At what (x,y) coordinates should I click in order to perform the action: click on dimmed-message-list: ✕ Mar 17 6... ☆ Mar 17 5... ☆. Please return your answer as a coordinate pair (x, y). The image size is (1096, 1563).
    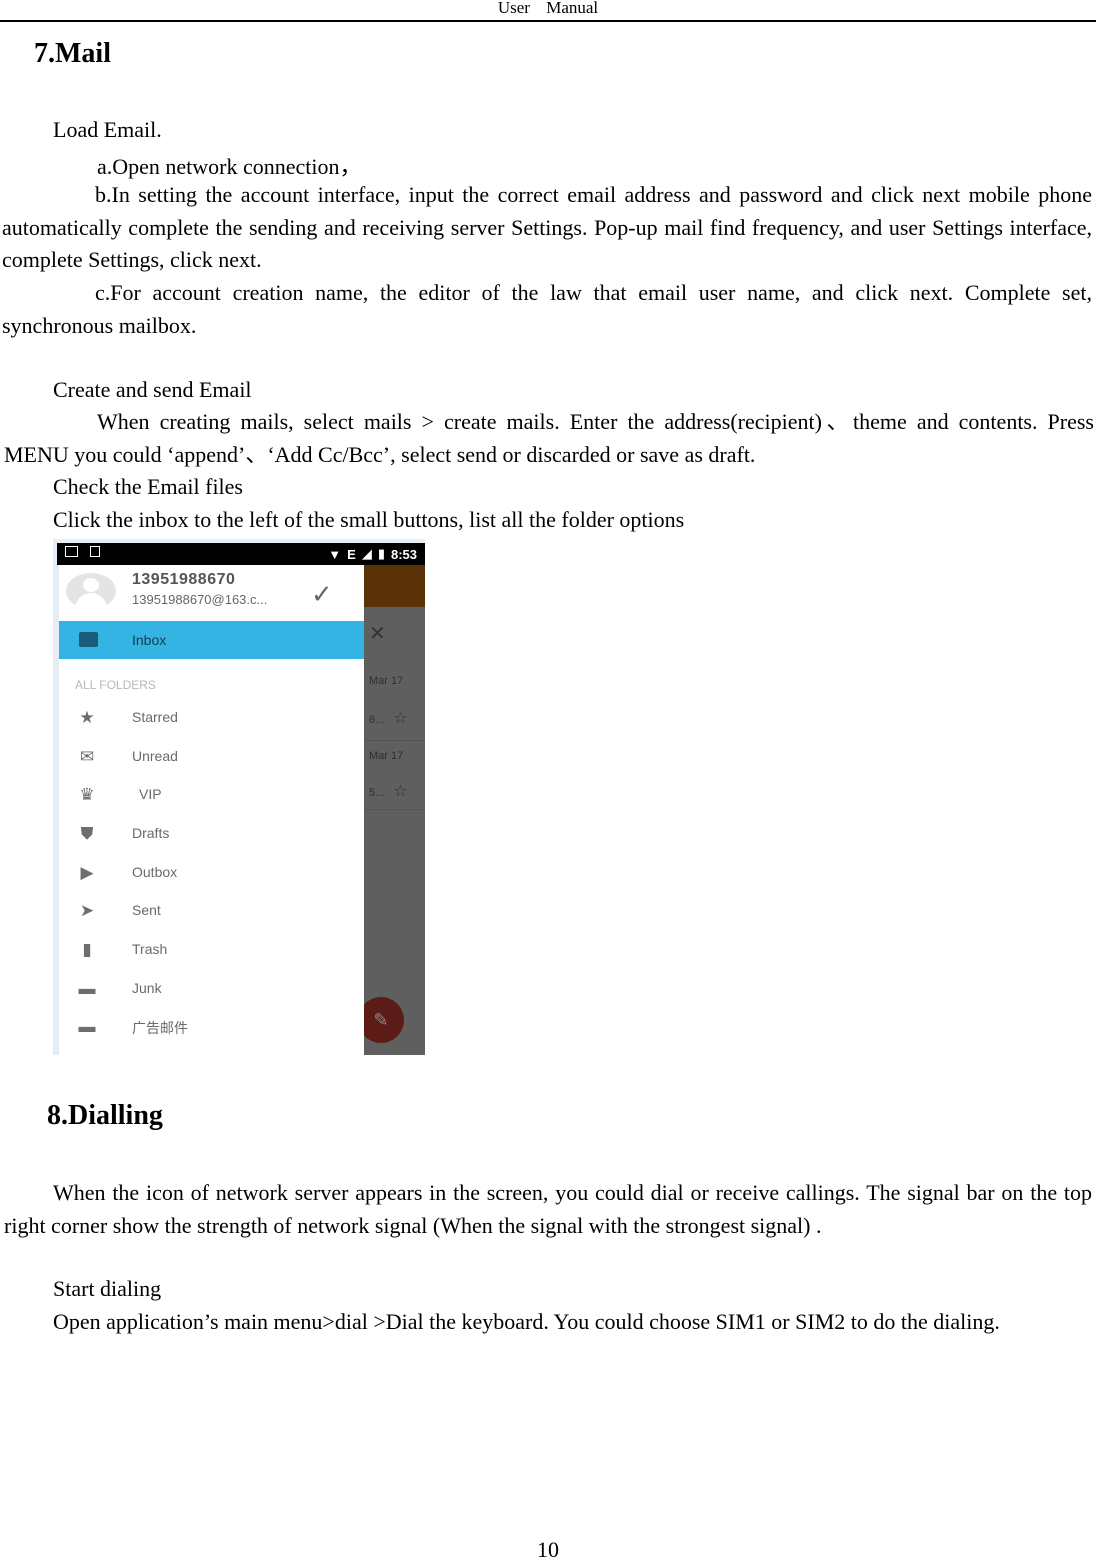
    Looking at the image, I should click on (394, 810).